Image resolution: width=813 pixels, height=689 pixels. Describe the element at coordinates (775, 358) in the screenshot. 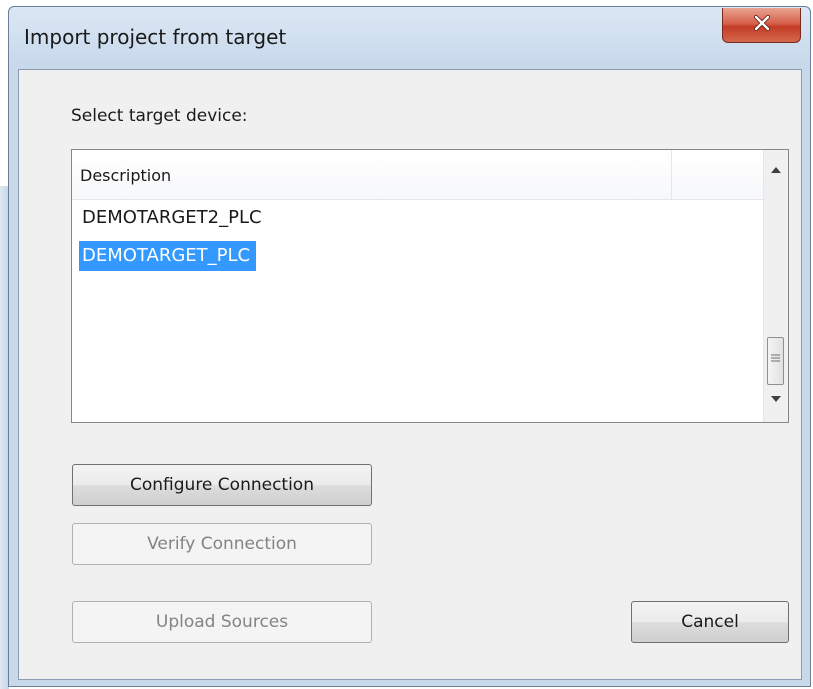

I see `scroll-grip-icon` at that location.